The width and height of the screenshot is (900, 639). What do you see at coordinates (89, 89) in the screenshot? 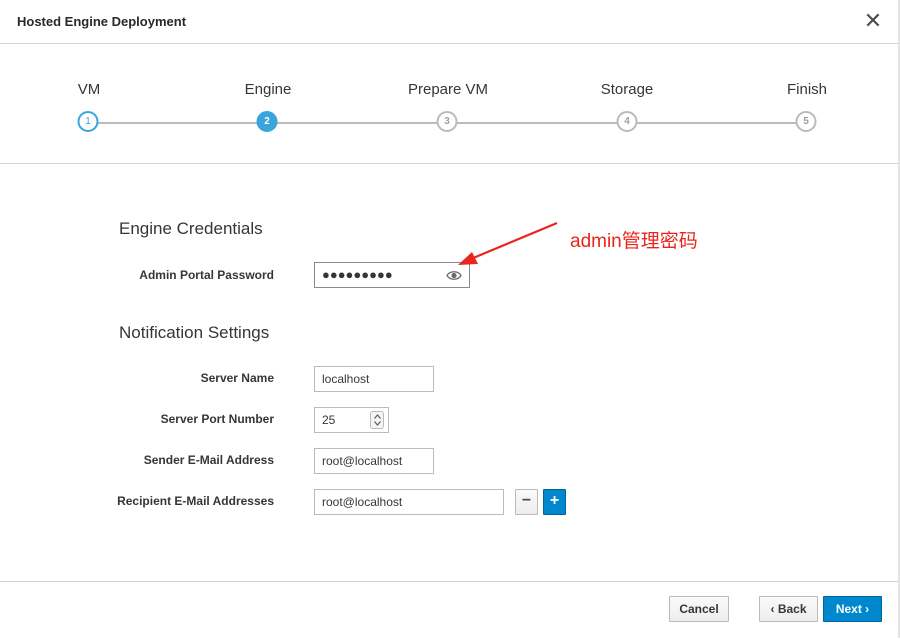
I see `step-label-vm: VM` at bounding box center [89, 89].